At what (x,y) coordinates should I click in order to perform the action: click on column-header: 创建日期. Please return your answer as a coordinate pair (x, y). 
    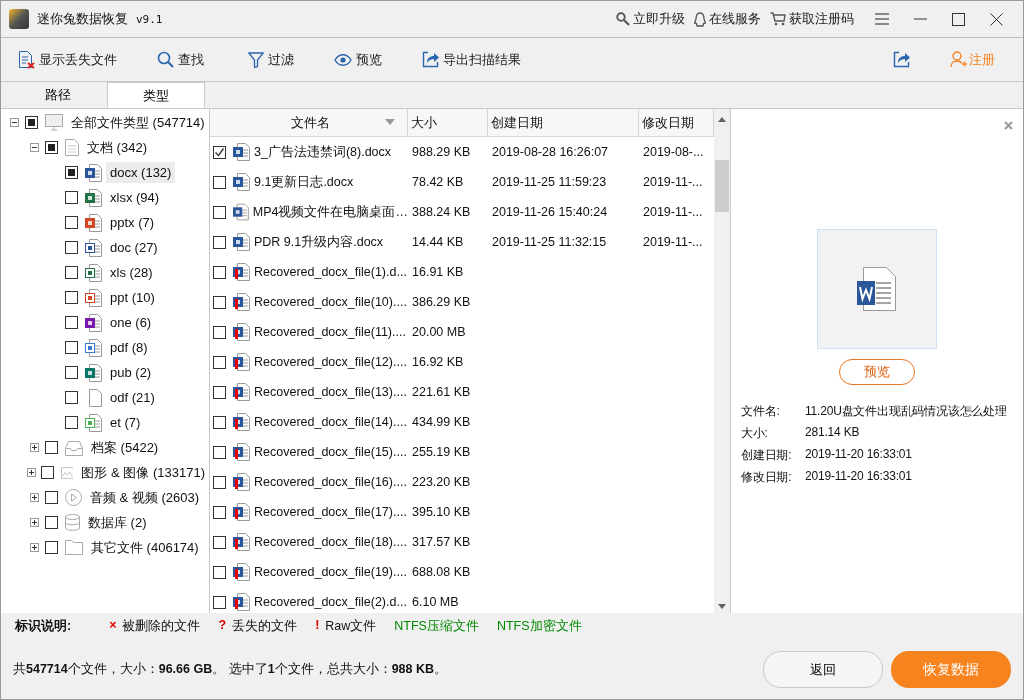
    Looking at the image, I should click on (563, 122).